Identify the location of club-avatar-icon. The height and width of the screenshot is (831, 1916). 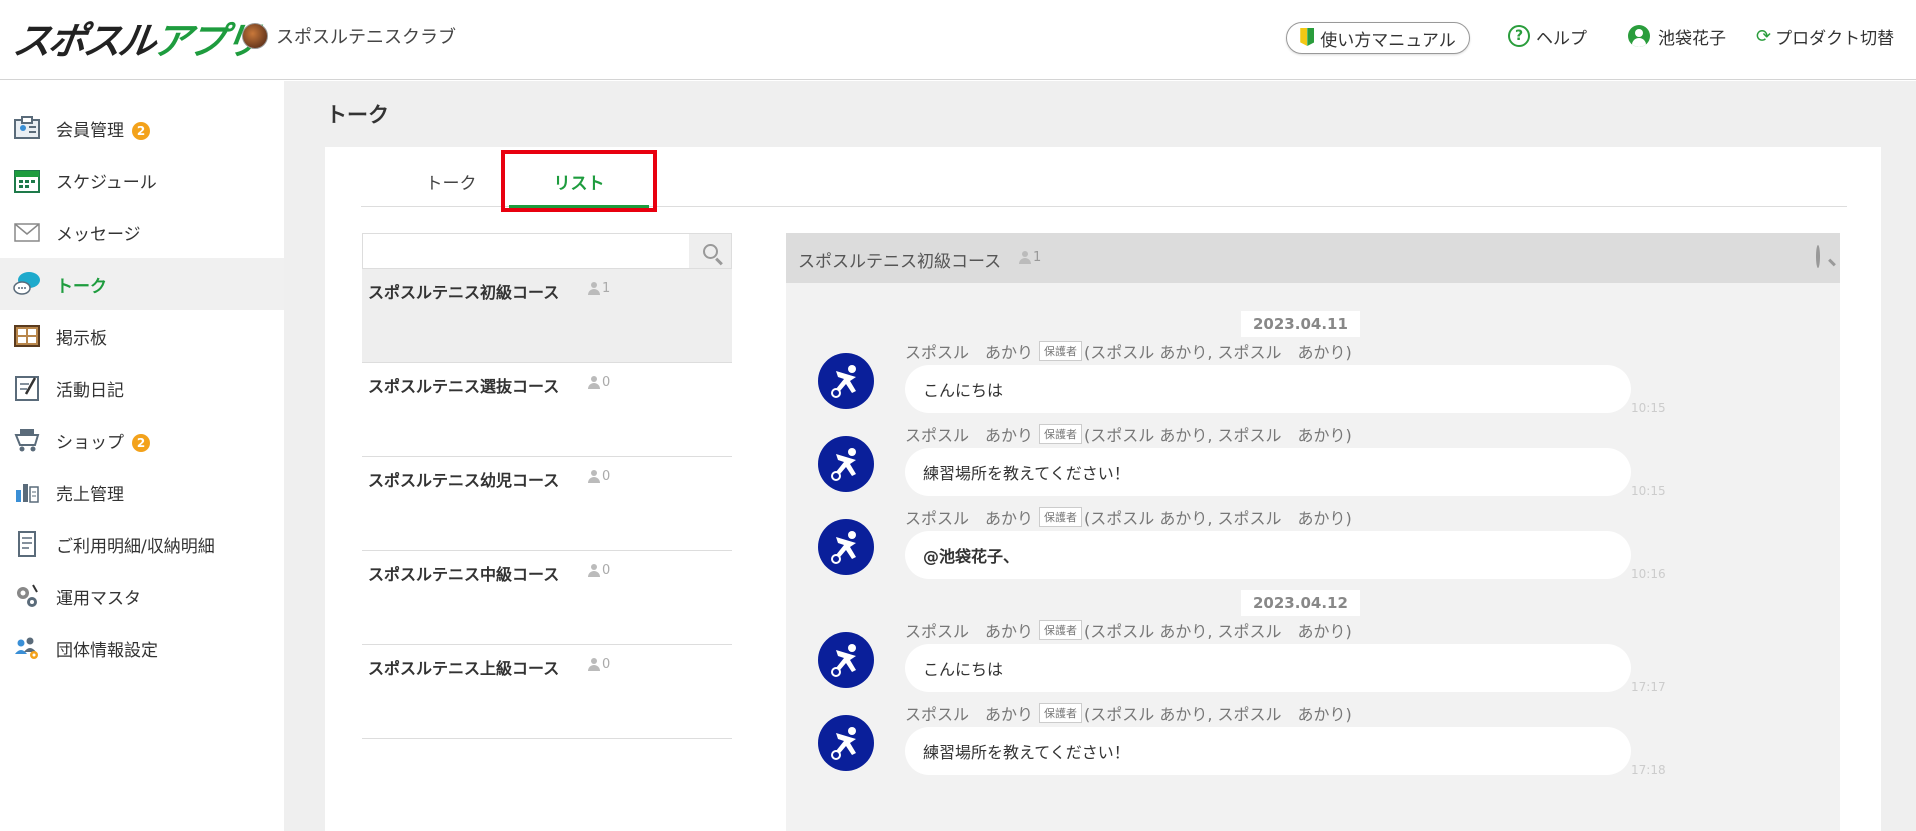
(255, 36).